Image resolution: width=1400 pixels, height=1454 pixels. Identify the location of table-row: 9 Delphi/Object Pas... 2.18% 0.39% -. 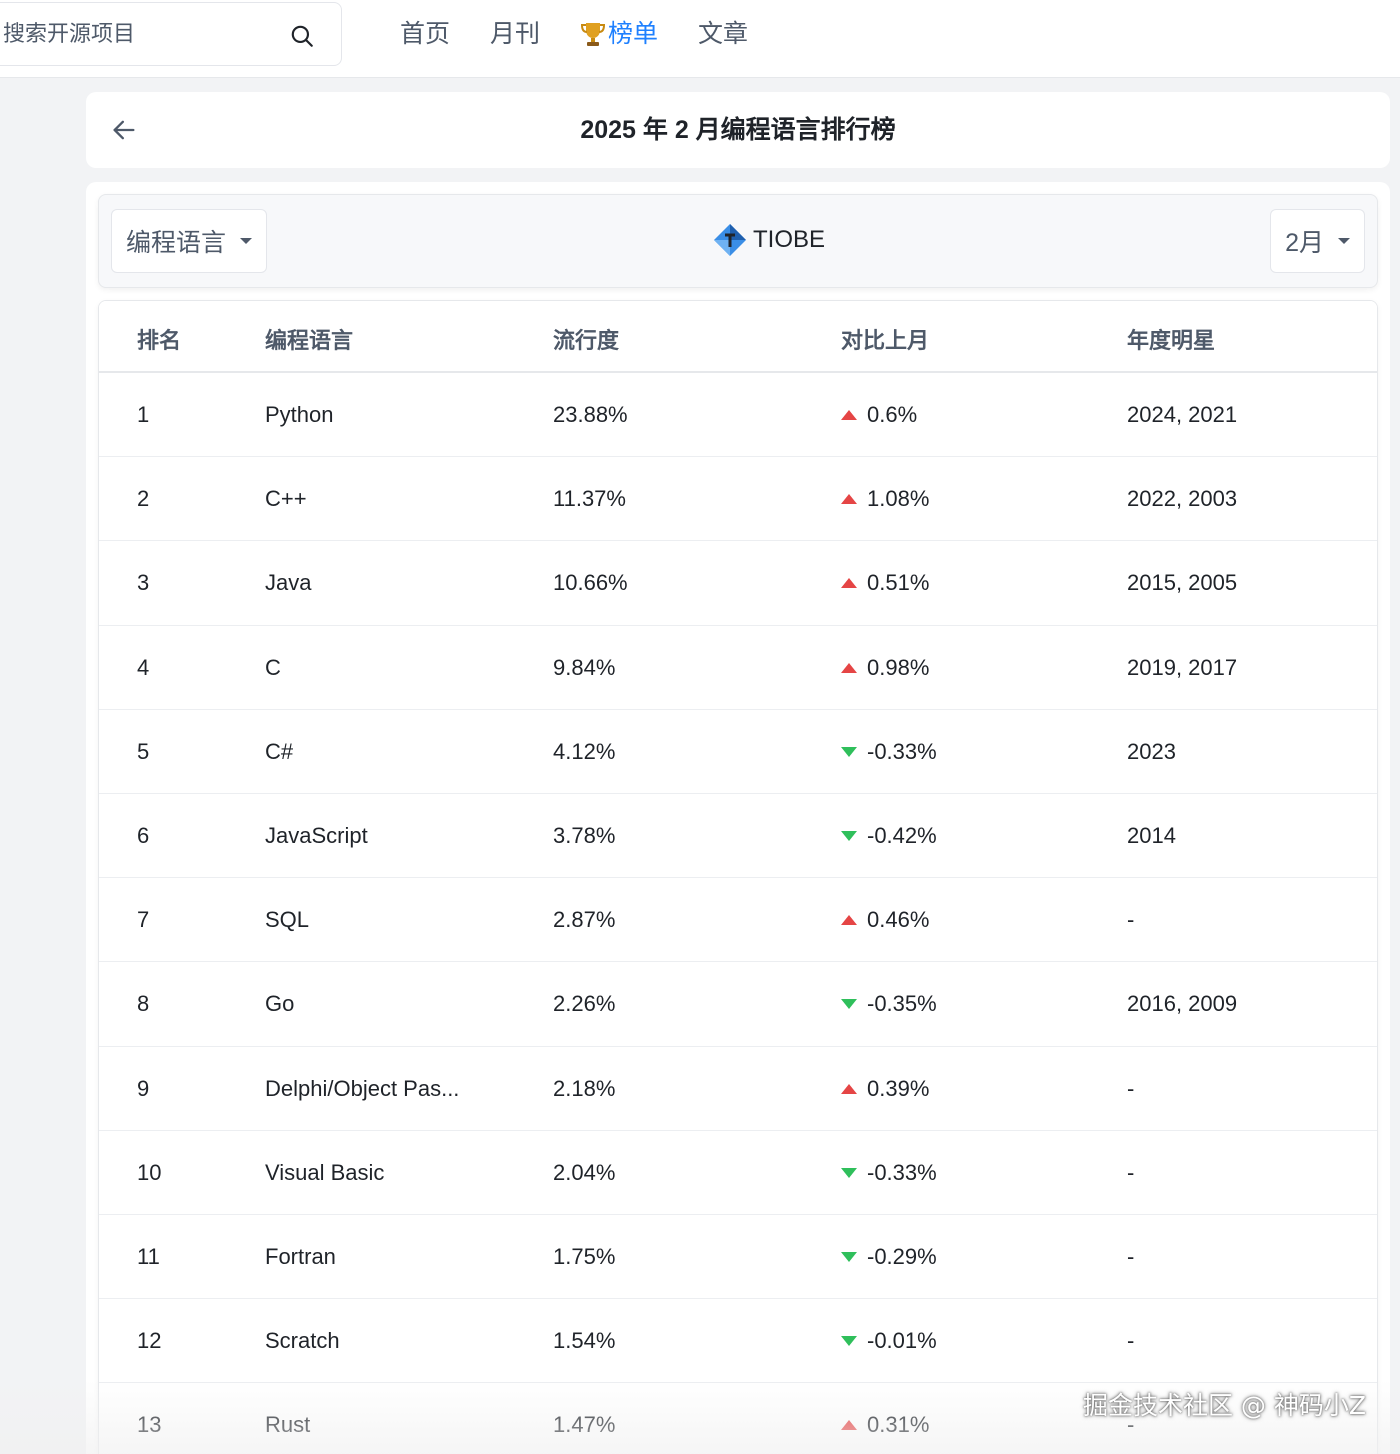
(738, 1088).